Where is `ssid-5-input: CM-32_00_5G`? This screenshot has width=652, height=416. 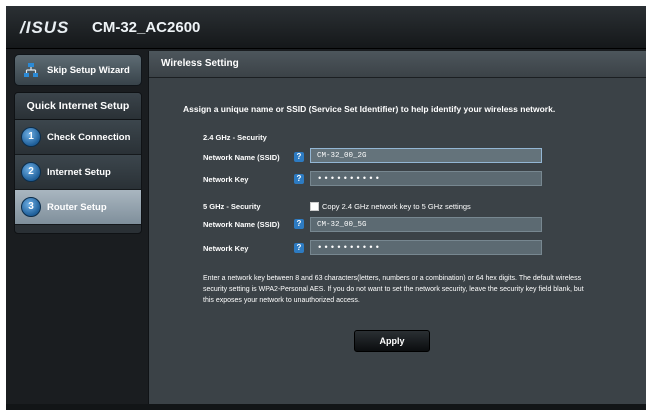 ssid-5-input: CM-32_00_5G is located at coordinates (426, 224).